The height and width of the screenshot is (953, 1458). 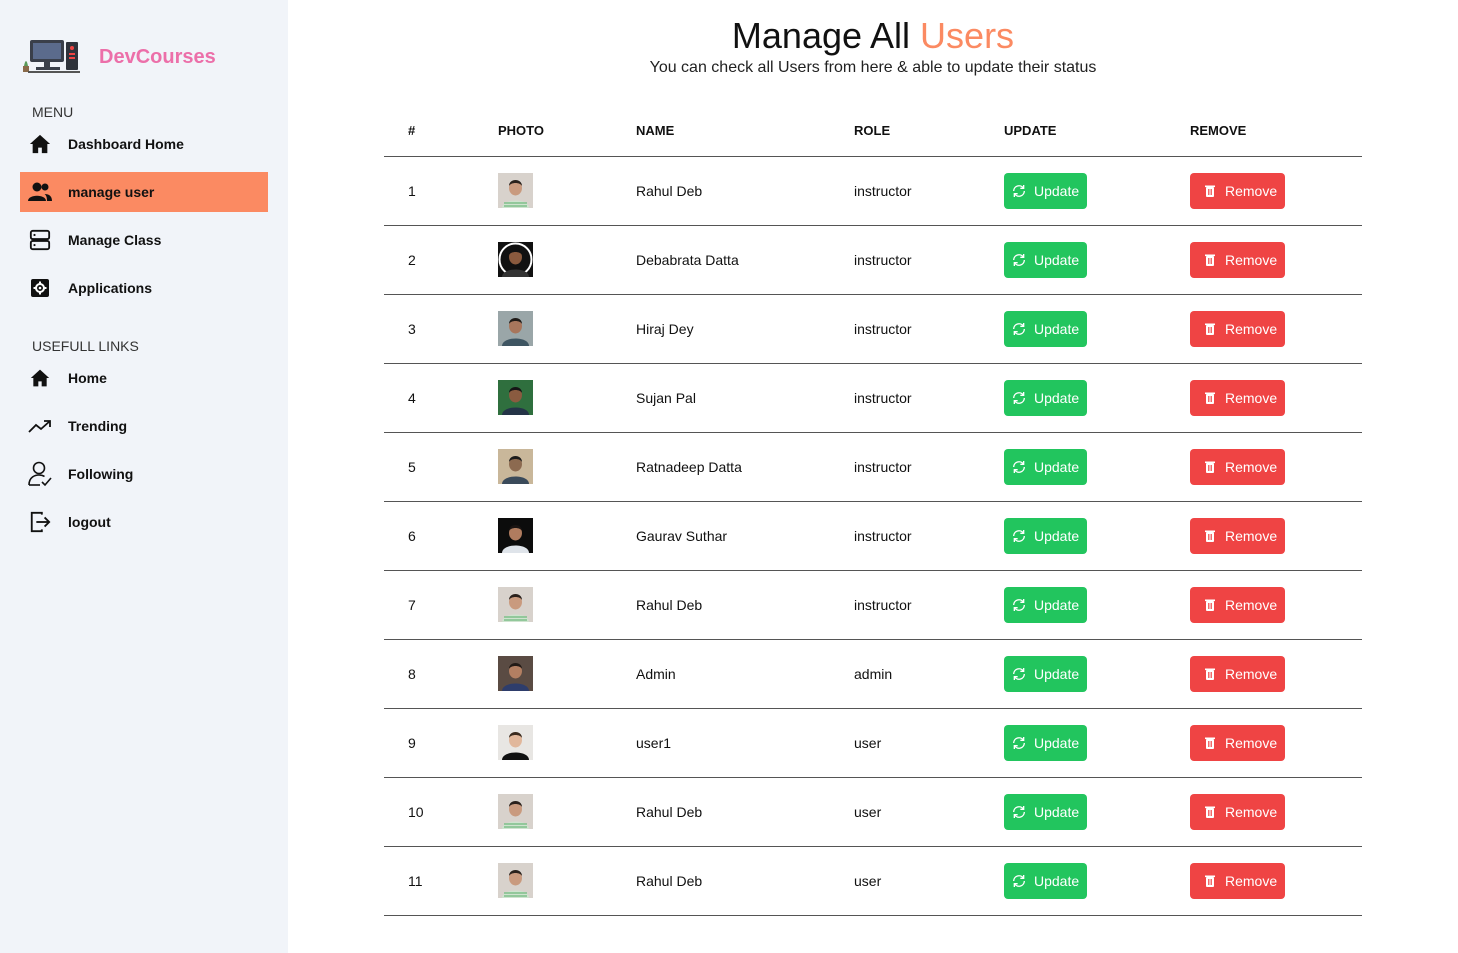 I want to click on page-title-accent: Users, so click(x=967, y=35).